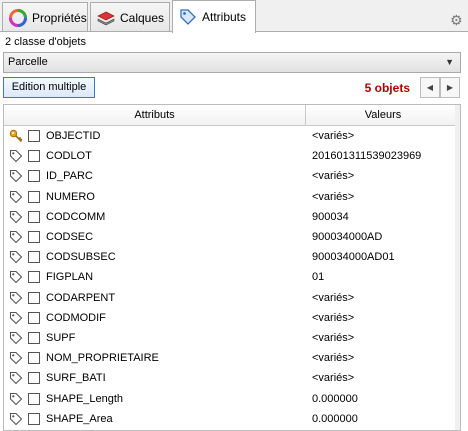  What do you see at coordinates (81, 257) in the screenshot?
I see `attribute-name: CODSUBSEC` at bounding box center [81, 257].